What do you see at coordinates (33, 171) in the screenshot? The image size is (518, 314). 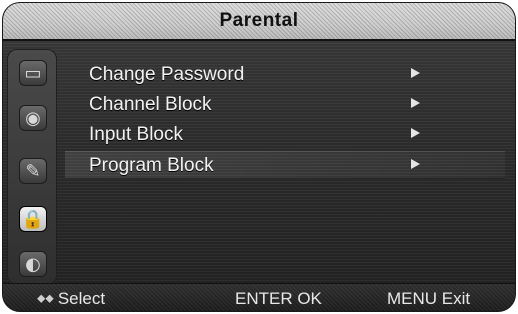 I see `wrench-icon: ✎` at bounding box center [33, 171].